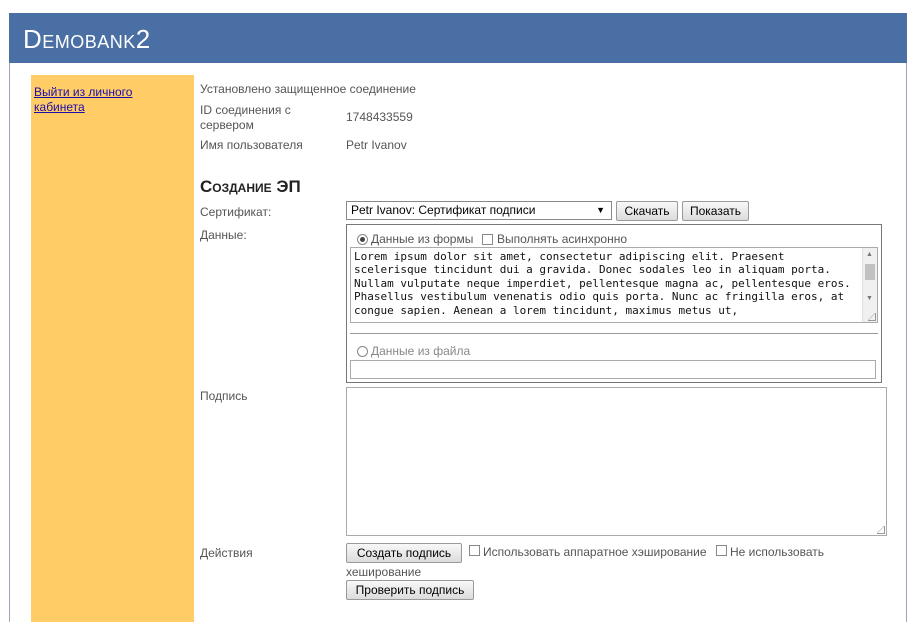 Image resolution: width=914 pixels, height=622 pixels. I want to click on no-hash-label-line1: Не использовать, so click(777, 552).